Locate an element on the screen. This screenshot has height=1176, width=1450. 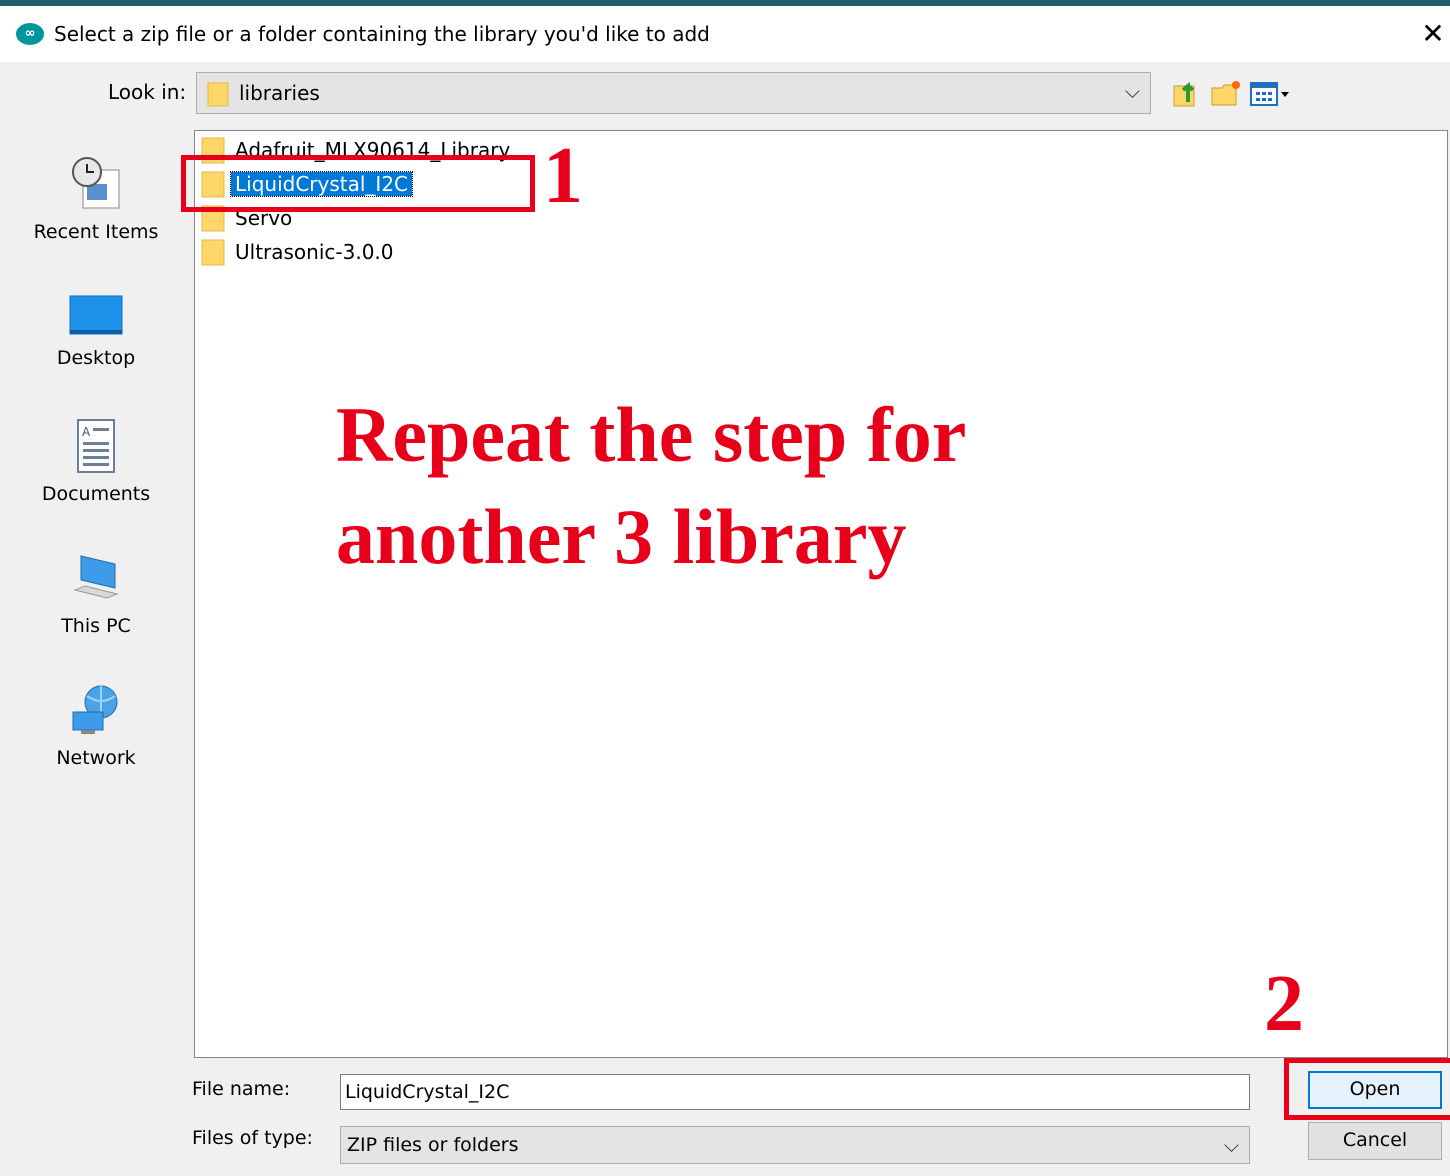
file-name-input: LiquidCrystal_I2C is located at coordinates (795, 1092).